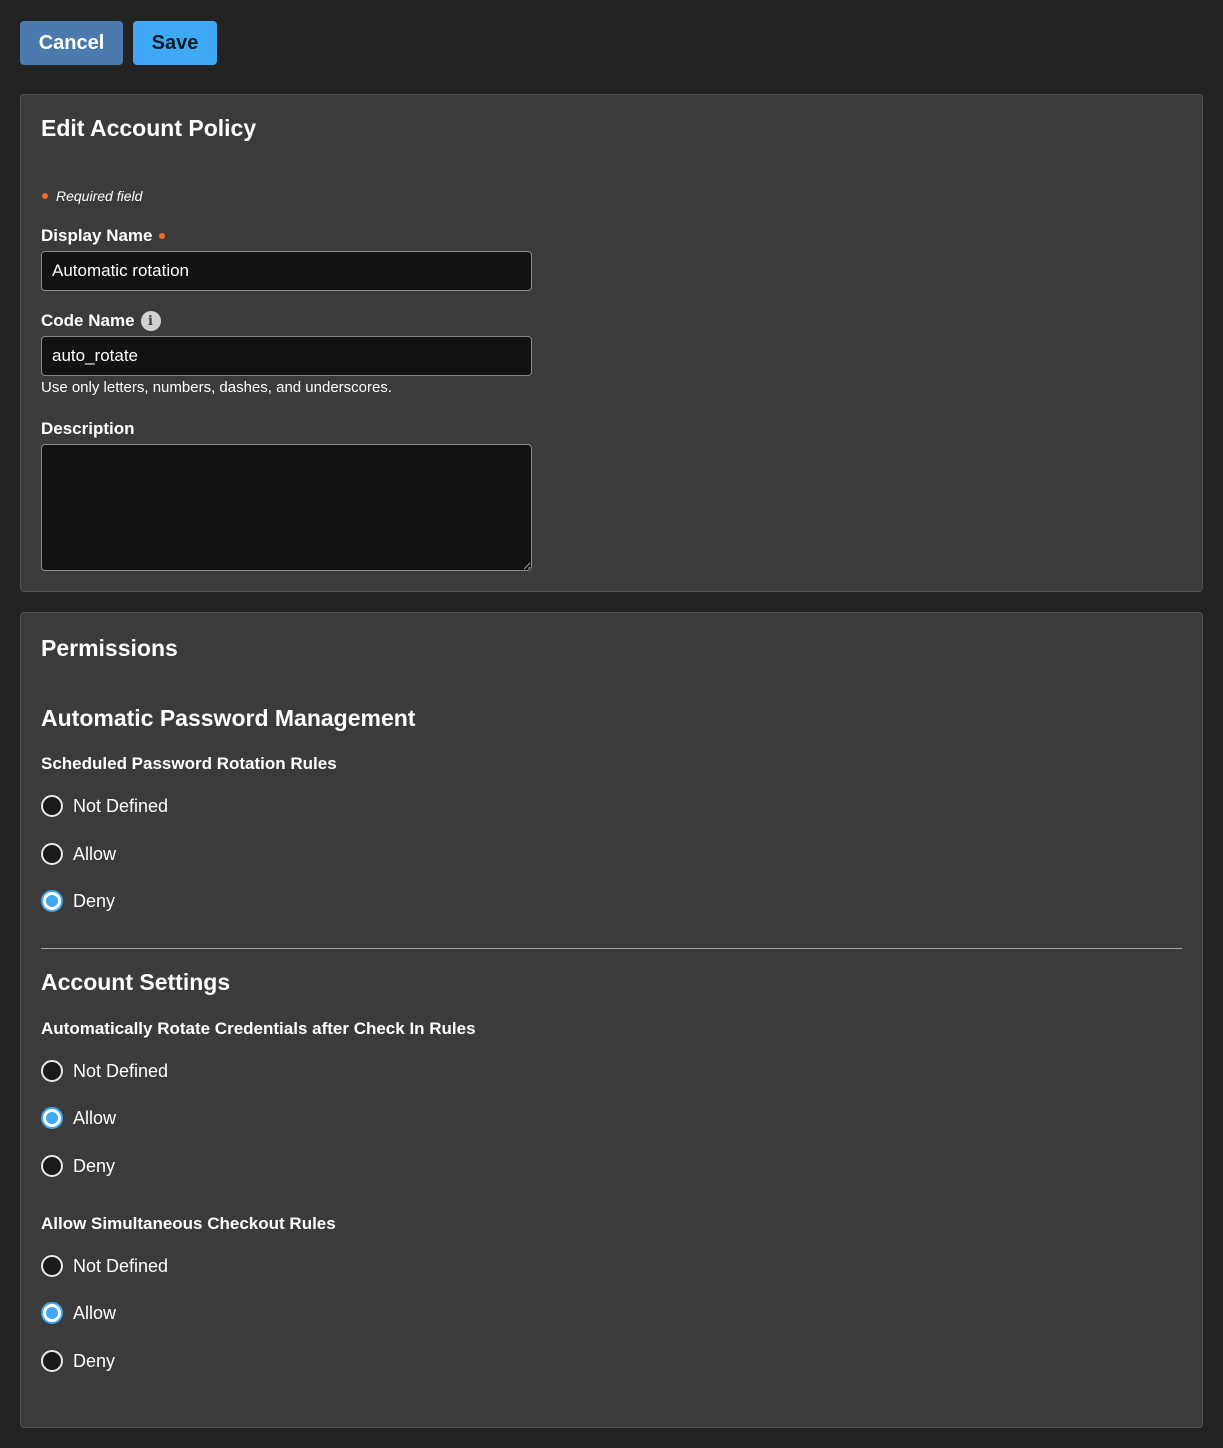 The image size is (1223, 1448). I want to click on required-note: Required field, so click(92, 196).